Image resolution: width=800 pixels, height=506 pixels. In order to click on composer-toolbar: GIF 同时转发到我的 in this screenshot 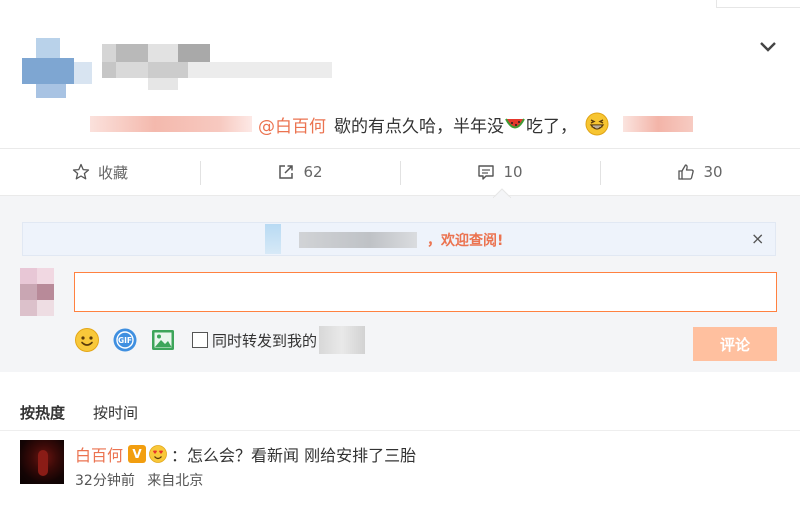, I will do `click(220, 340)`.